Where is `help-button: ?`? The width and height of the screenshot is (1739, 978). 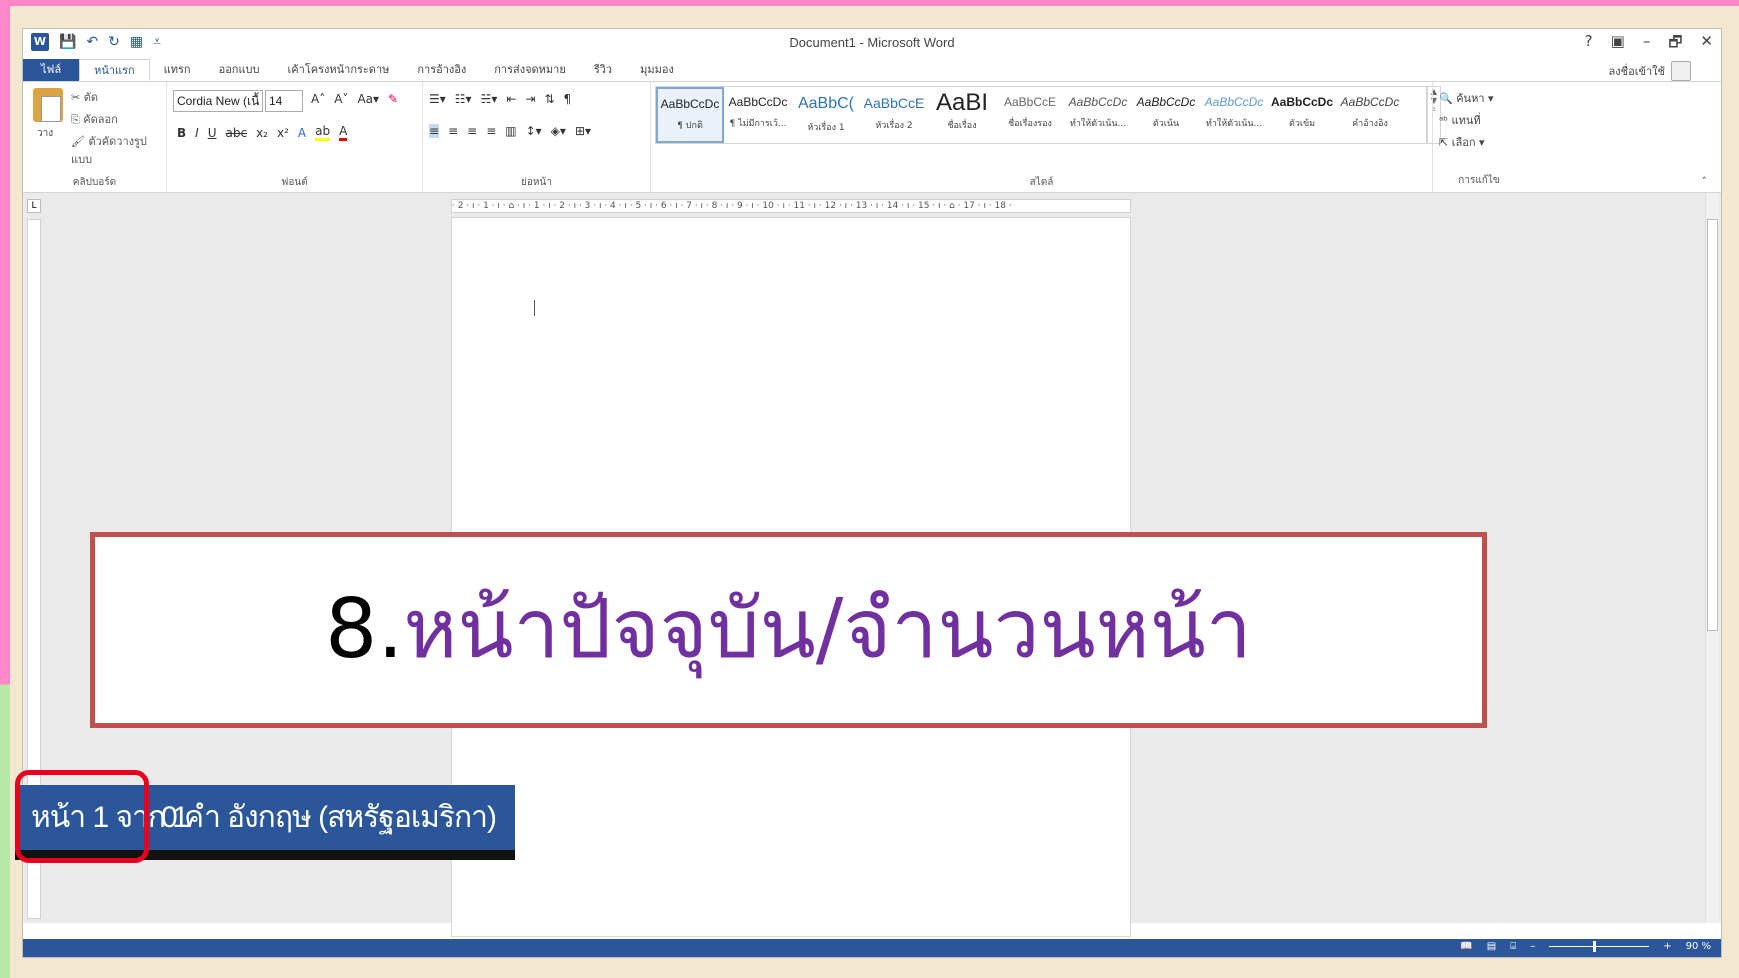 help-button: ? is located at coordinates (1589, 44).